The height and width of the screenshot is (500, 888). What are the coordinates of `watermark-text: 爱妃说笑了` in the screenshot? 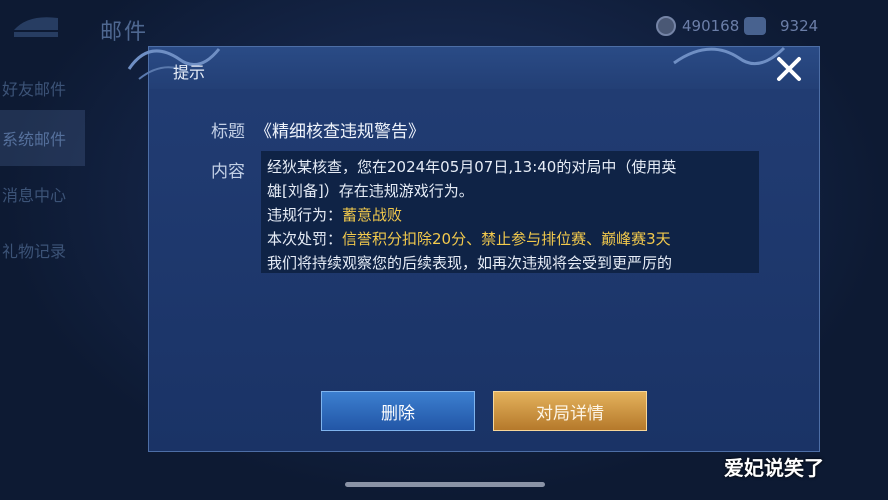 It's located at (774, 468).